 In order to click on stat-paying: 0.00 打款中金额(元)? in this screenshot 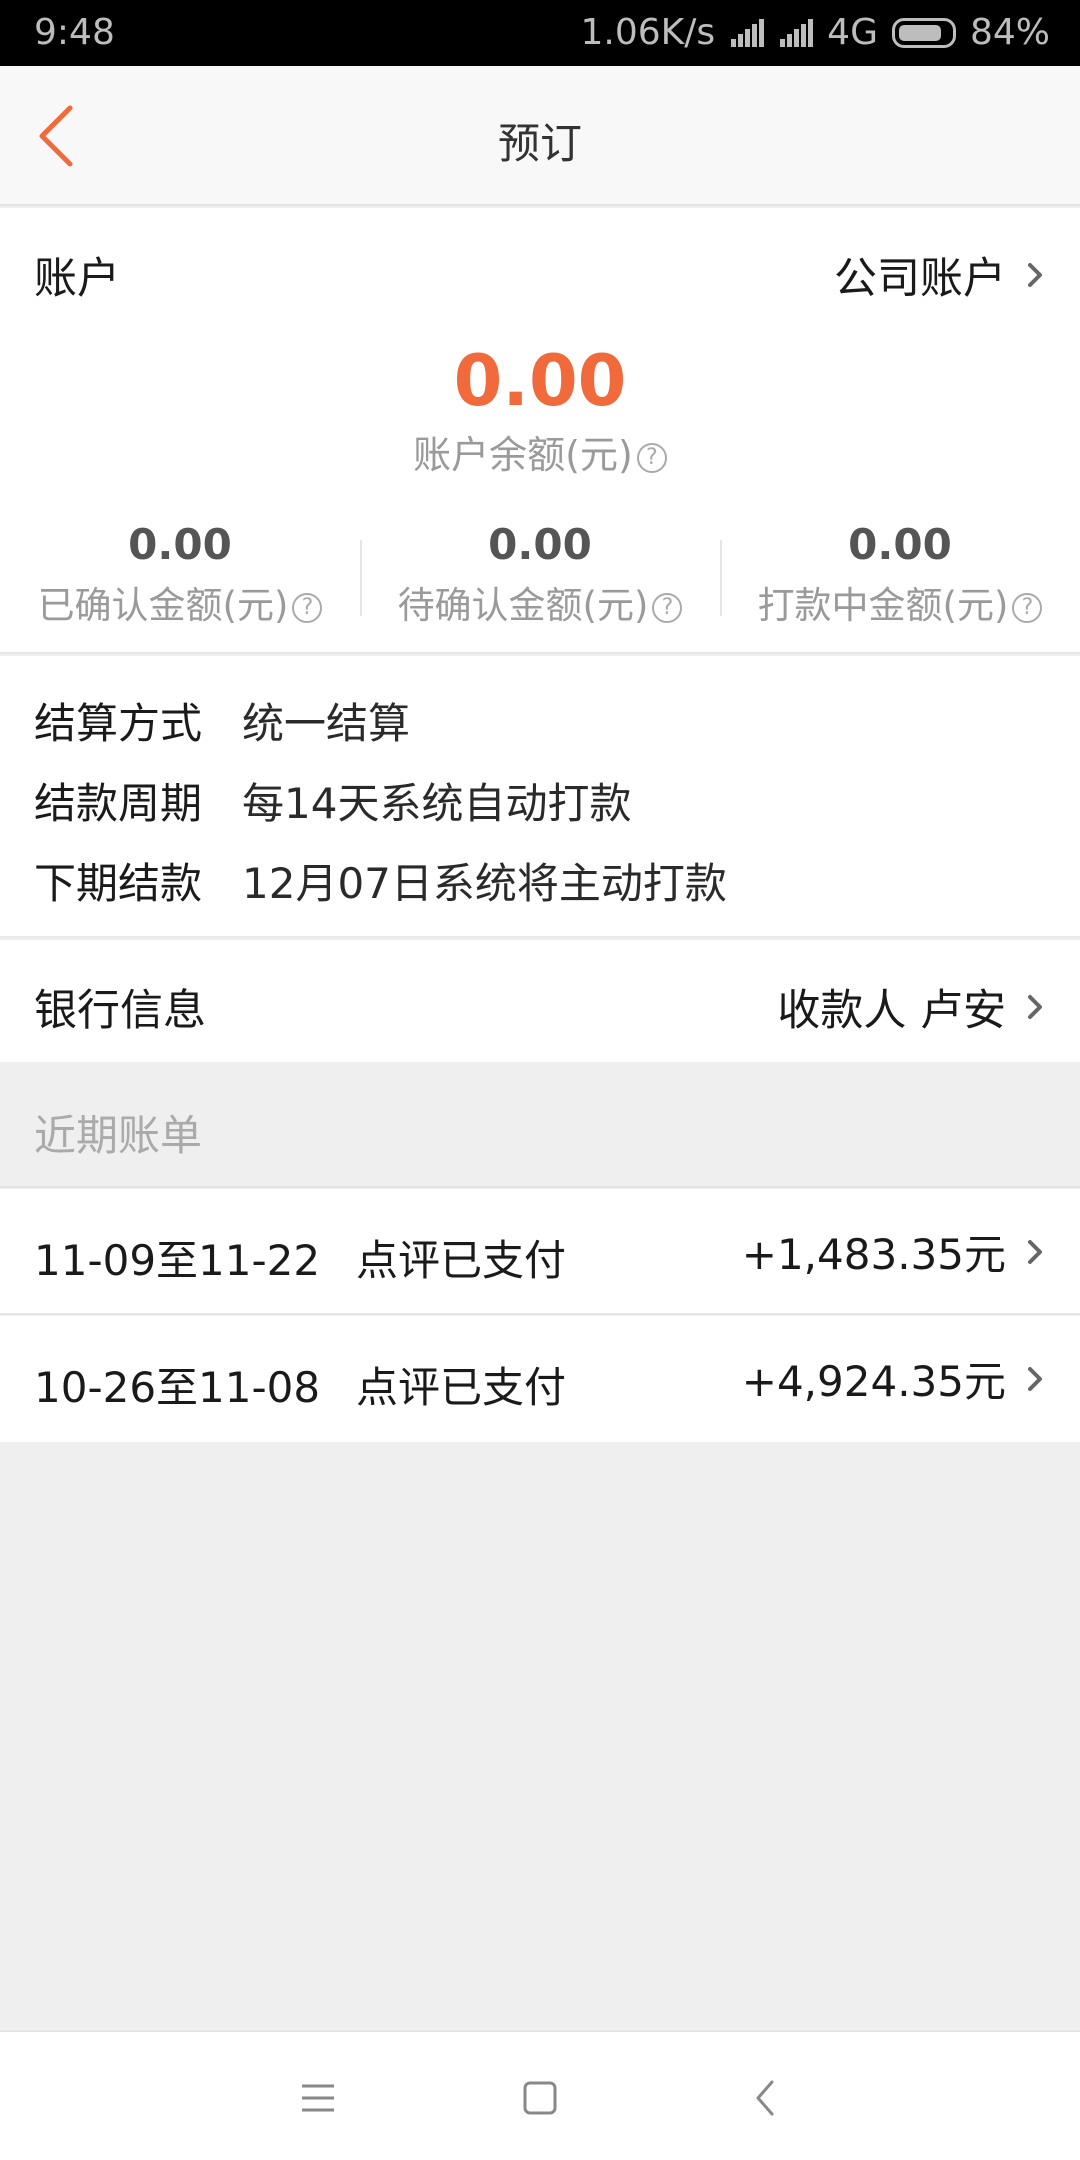, I will do `click(900, 575)`.